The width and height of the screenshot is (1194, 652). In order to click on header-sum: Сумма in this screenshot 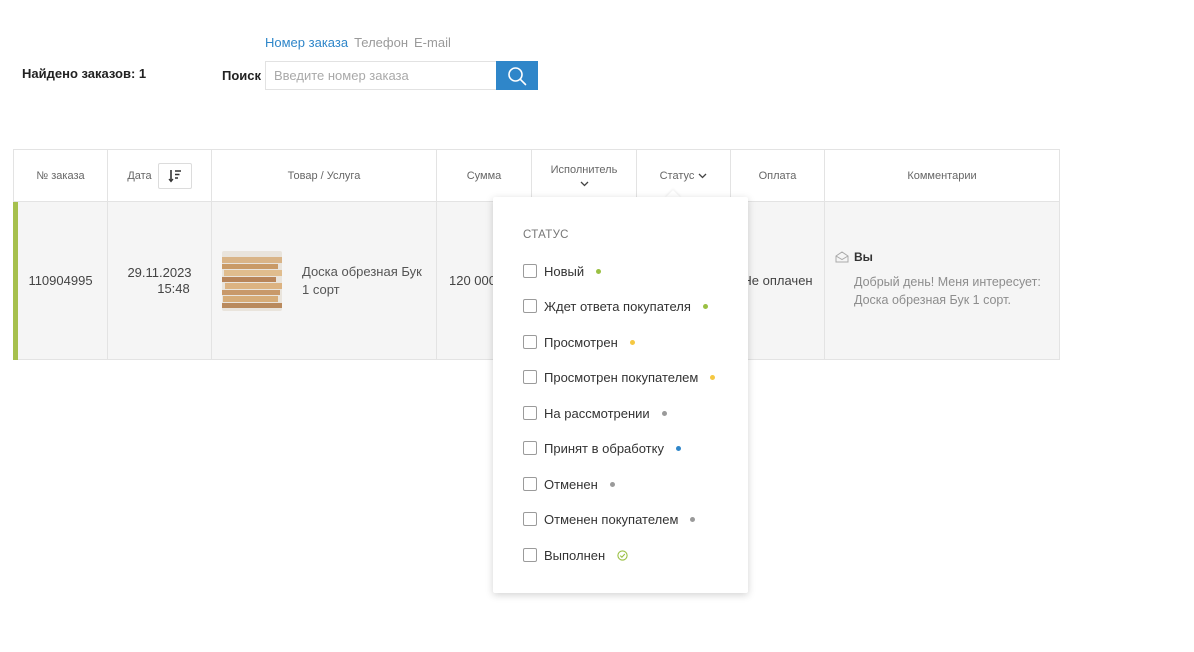, I will do `click(484, 175)`.